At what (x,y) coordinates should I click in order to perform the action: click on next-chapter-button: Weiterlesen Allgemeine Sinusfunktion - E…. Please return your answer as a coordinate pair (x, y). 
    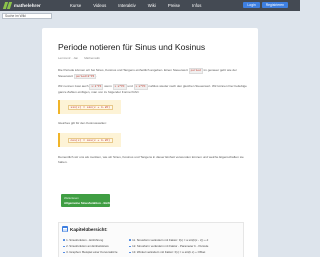
    Looking at the image, I should click on (90, 200).